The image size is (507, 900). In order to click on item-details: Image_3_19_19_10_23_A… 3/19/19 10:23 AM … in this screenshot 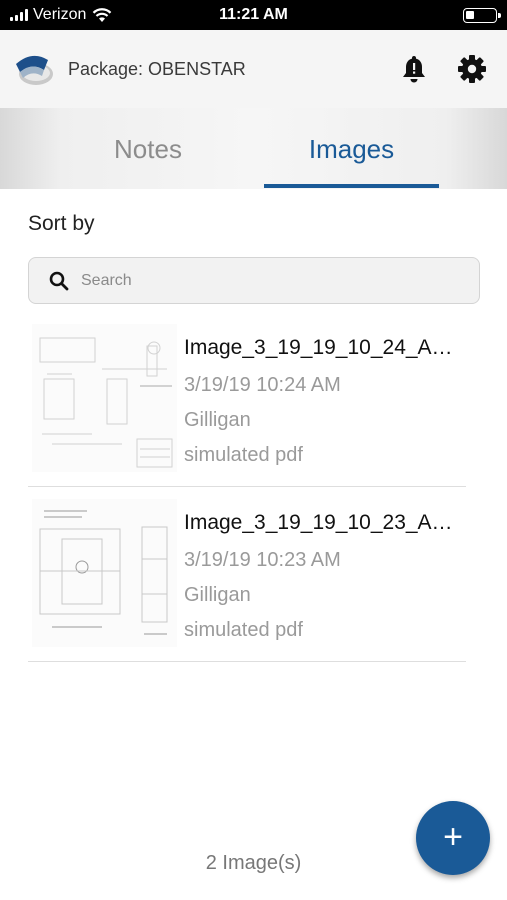, I will do `click(324, 578)`.